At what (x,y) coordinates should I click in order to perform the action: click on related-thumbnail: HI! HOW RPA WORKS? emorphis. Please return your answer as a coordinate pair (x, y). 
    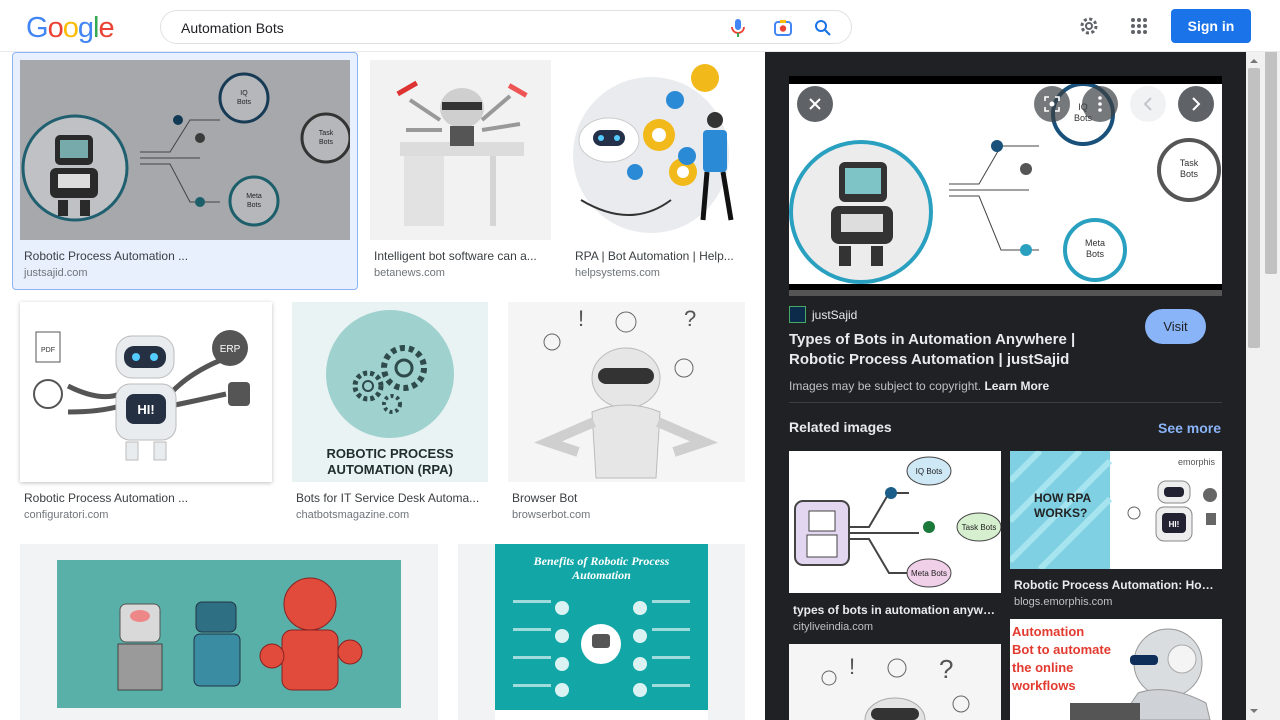
    Looking at the image, I should click on (1114, 510).